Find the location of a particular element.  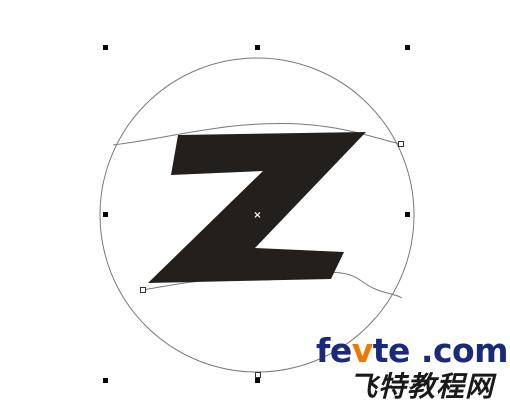

x-center-icon: × is located at coordinates (257, 216).